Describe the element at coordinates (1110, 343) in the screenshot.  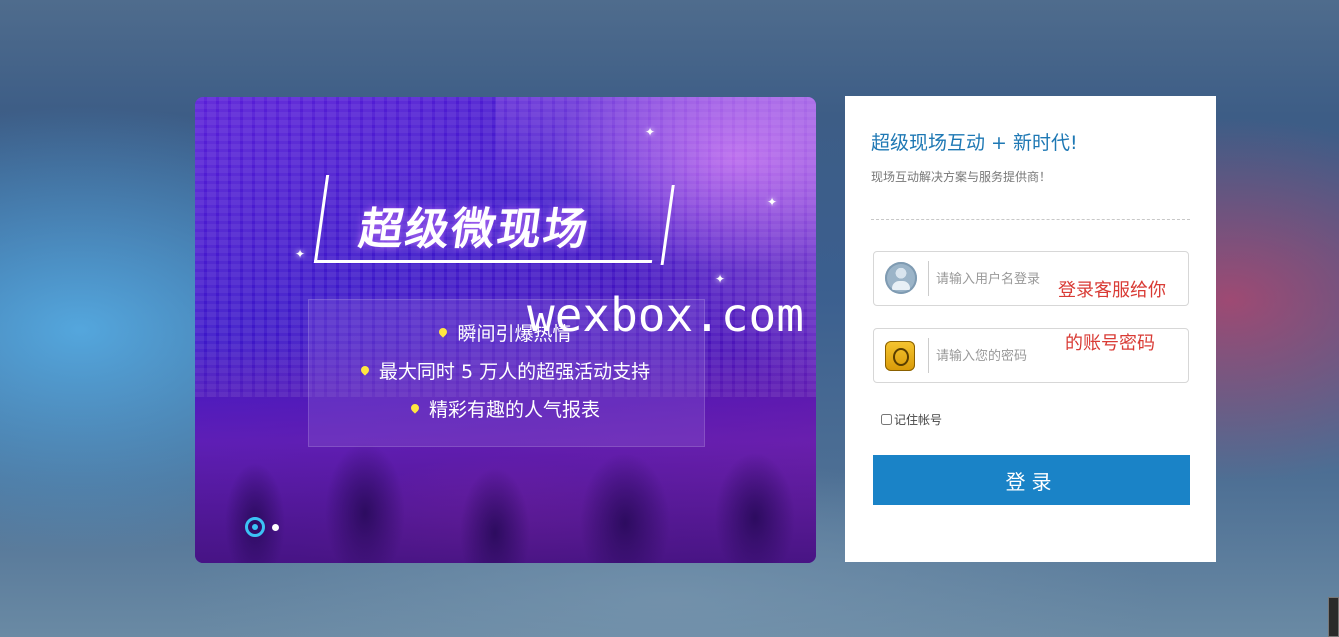
I see `note-line-2: 的账号密码` at that location.